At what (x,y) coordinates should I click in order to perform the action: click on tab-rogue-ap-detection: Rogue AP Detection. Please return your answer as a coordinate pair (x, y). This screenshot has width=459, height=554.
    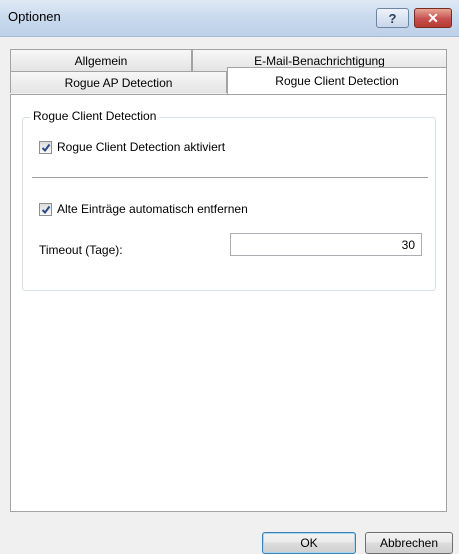
    Looking at the image, I should click on (118, 82).